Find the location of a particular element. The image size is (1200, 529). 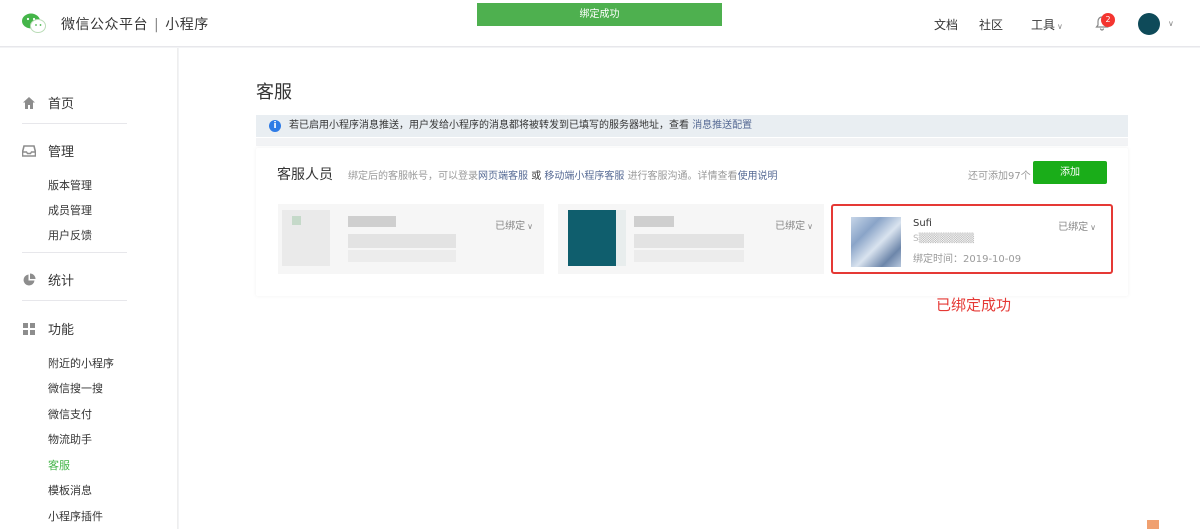

nav-community-link: 社区 is located at coordinates (991, 24).